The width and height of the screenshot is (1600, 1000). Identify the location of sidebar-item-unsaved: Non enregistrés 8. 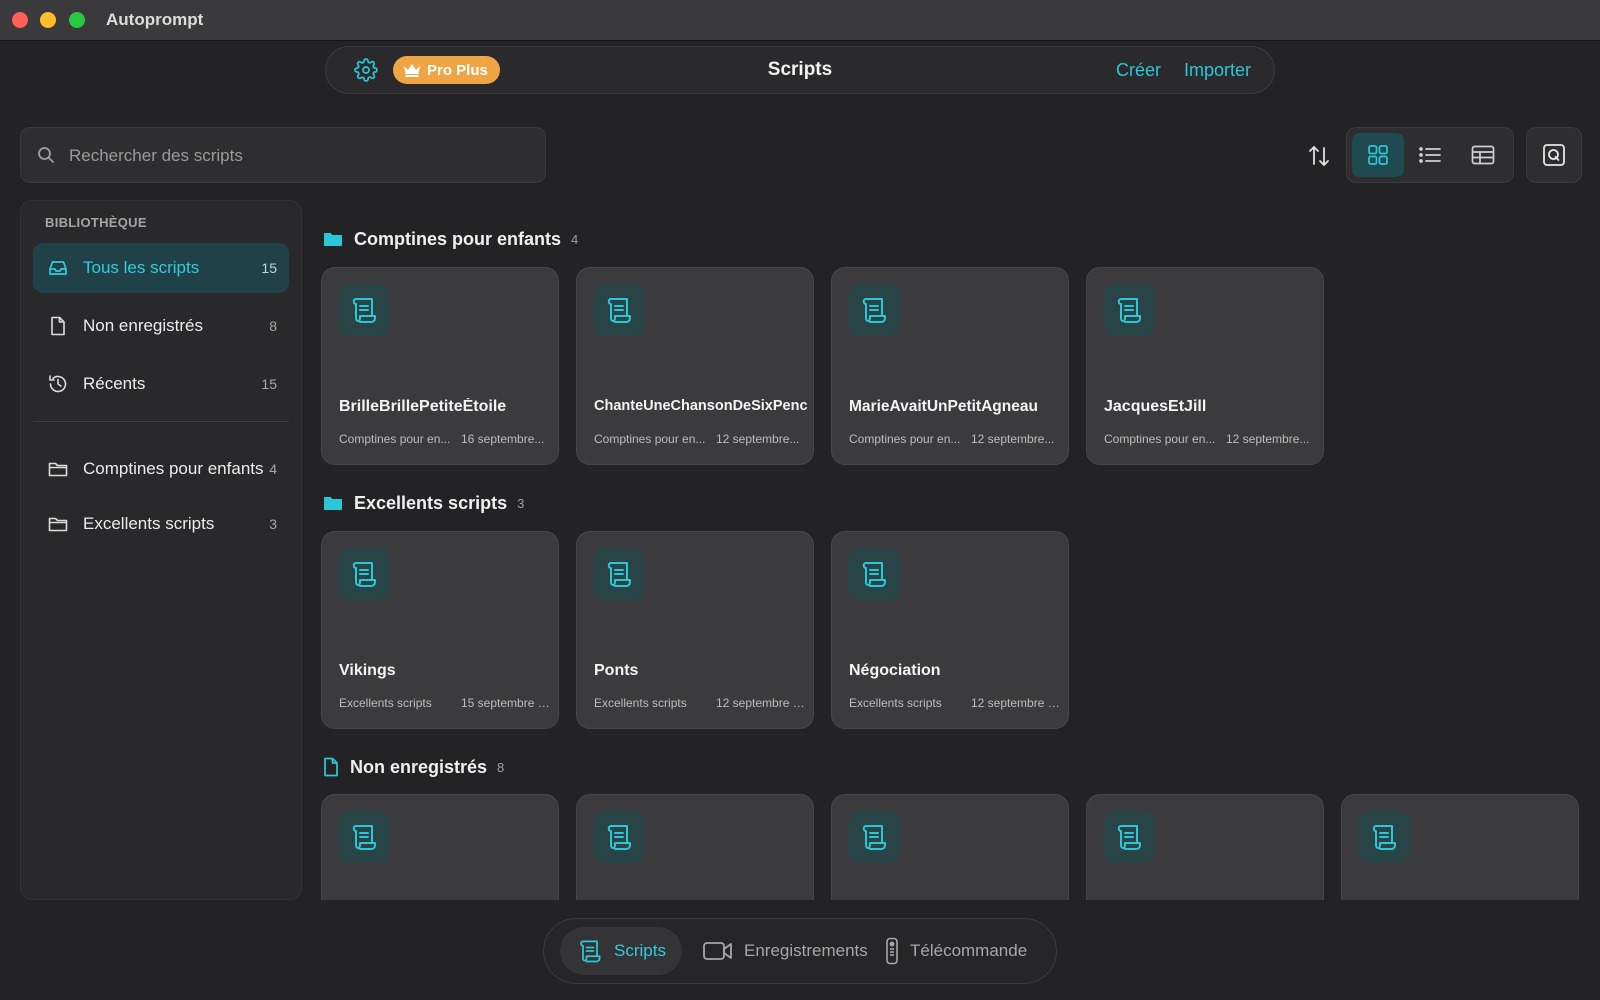
(161, 326).